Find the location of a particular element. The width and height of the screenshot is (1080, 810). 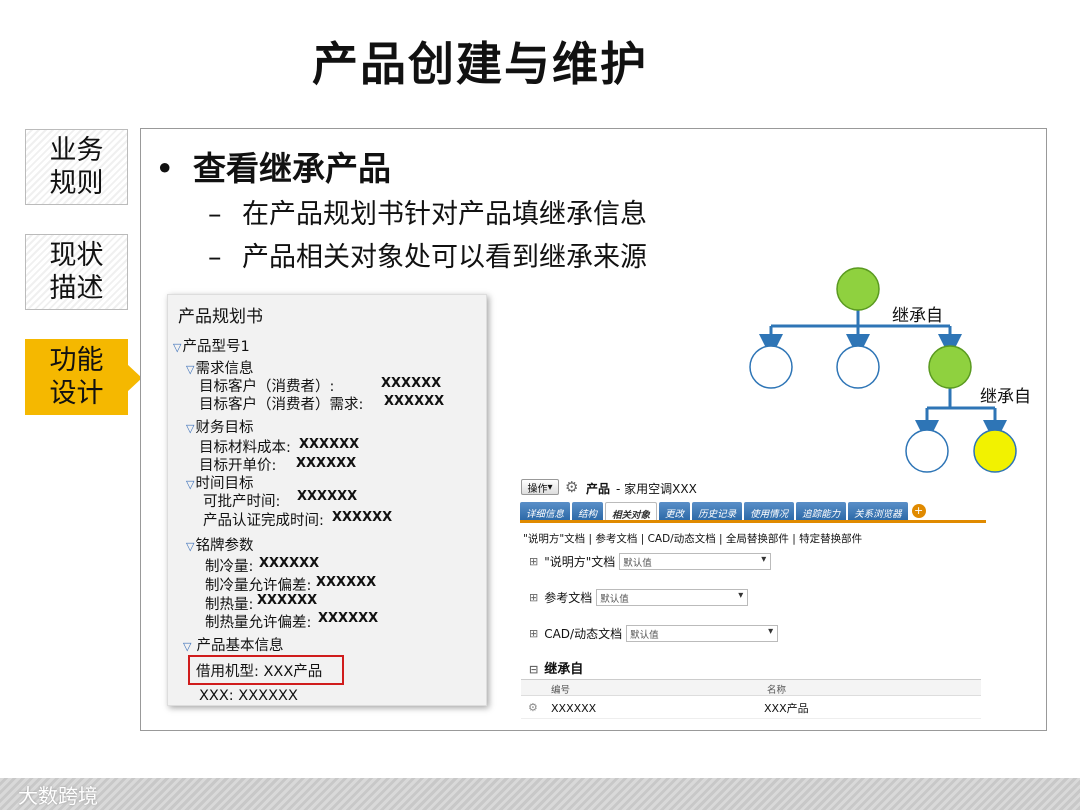

cell-number: XXXXXX is located at coordinates (574, 708).